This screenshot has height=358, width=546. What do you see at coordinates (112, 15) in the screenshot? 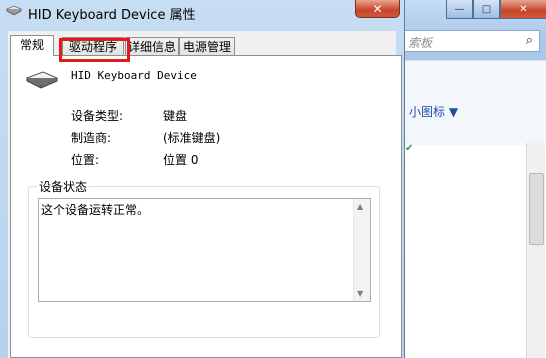
I see `window-title: HID Keyboard Device 属性` at bounding box center [112, 15].